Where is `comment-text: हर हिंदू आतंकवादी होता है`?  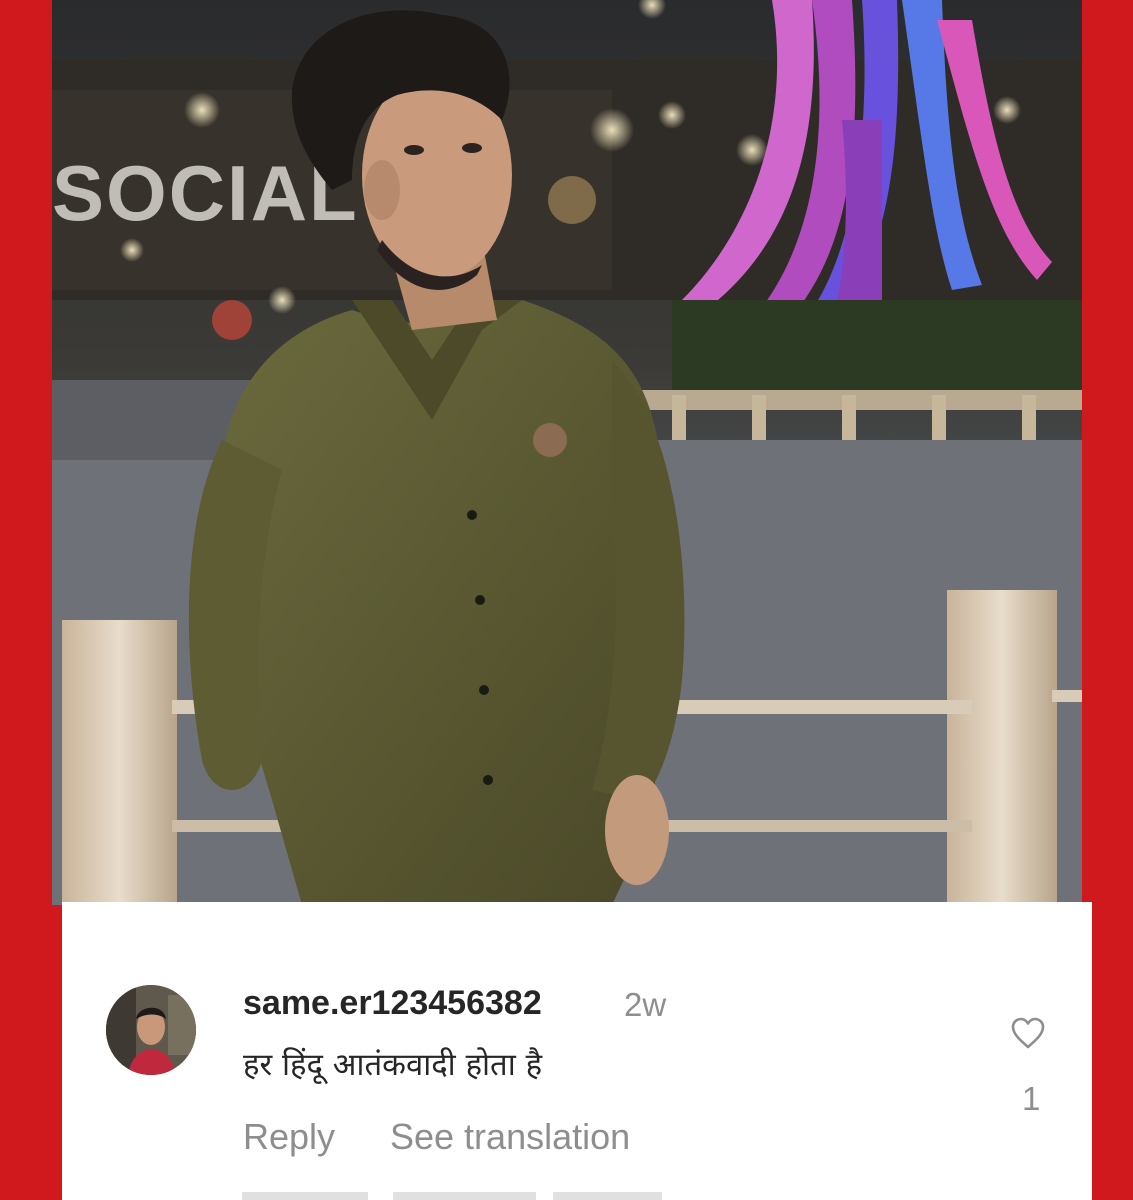
comment-text: हर हिंदू आतंकवादी होता है is located at coordinates (393, 1065).